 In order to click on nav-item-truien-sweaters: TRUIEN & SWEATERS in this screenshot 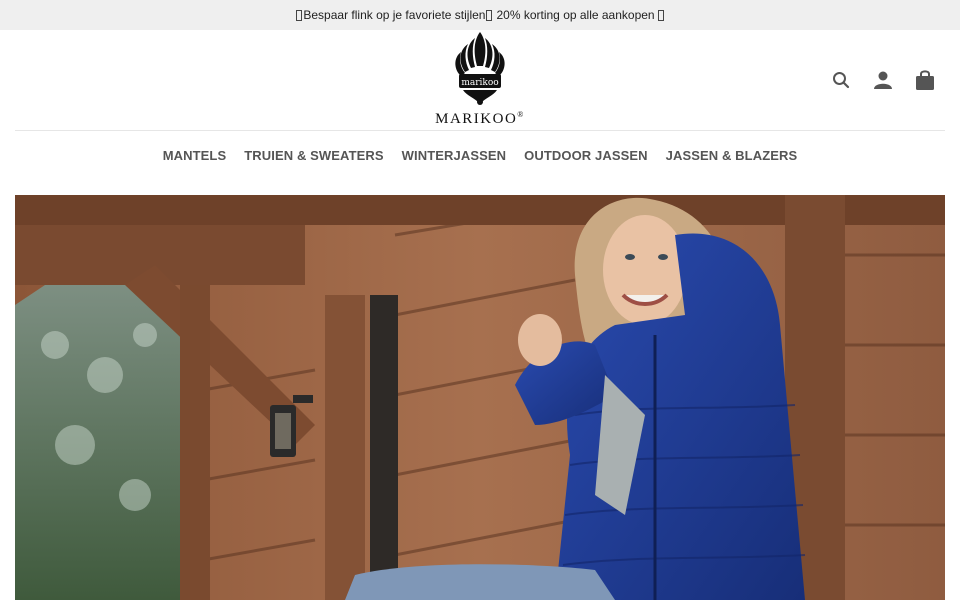, I will do `click(313, 155)`.